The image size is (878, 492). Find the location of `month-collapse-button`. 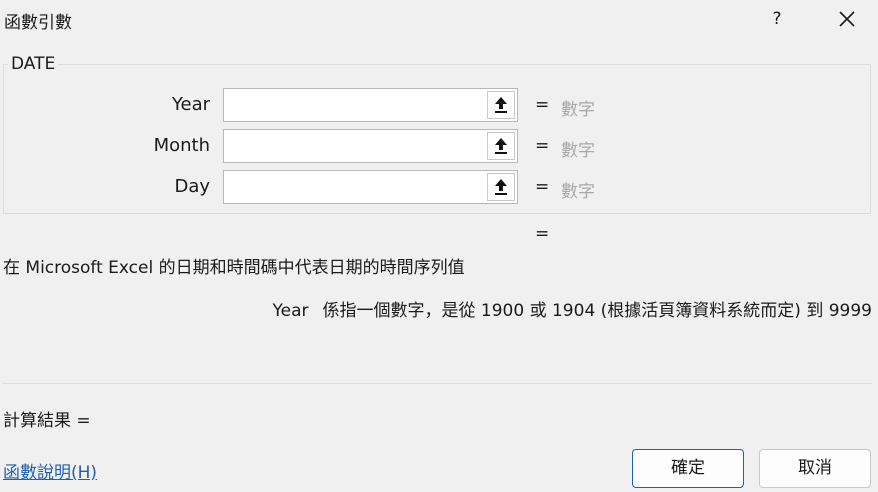

month-collapse-button is located at coordinates (501, 146).